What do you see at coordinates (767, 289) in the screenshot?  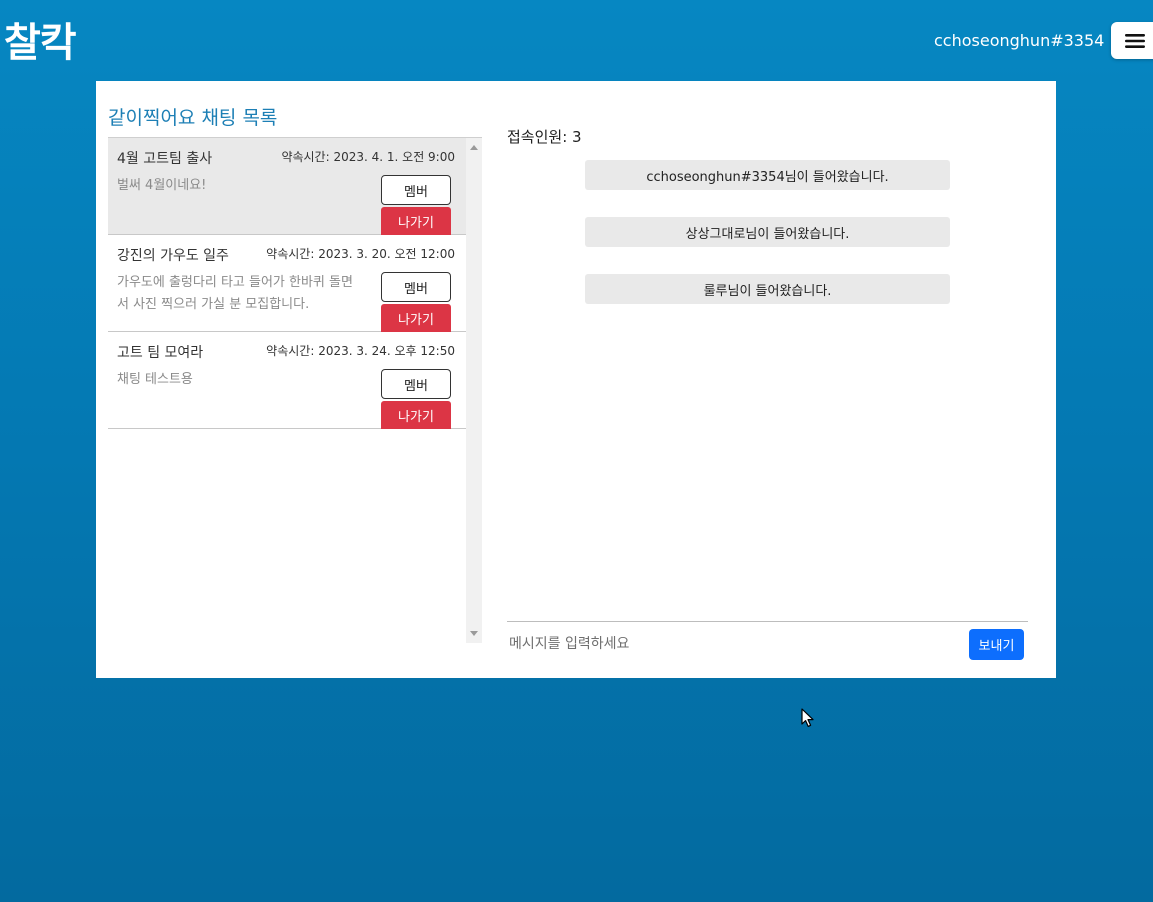 I see `system-message: 룰루님이 들어왔습니다.` at bounding box center [767, 289].